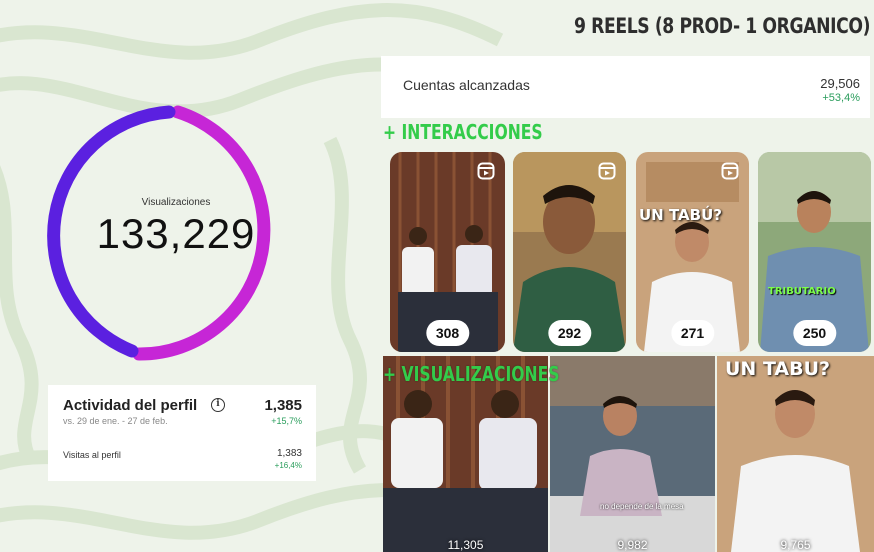 Image resolution: width=874 pixels, height=552 pixels. Describe the element at coordinates (130, 405) in the screenshot. I see `profile-activity-title: Actividad del perfil` at that location.